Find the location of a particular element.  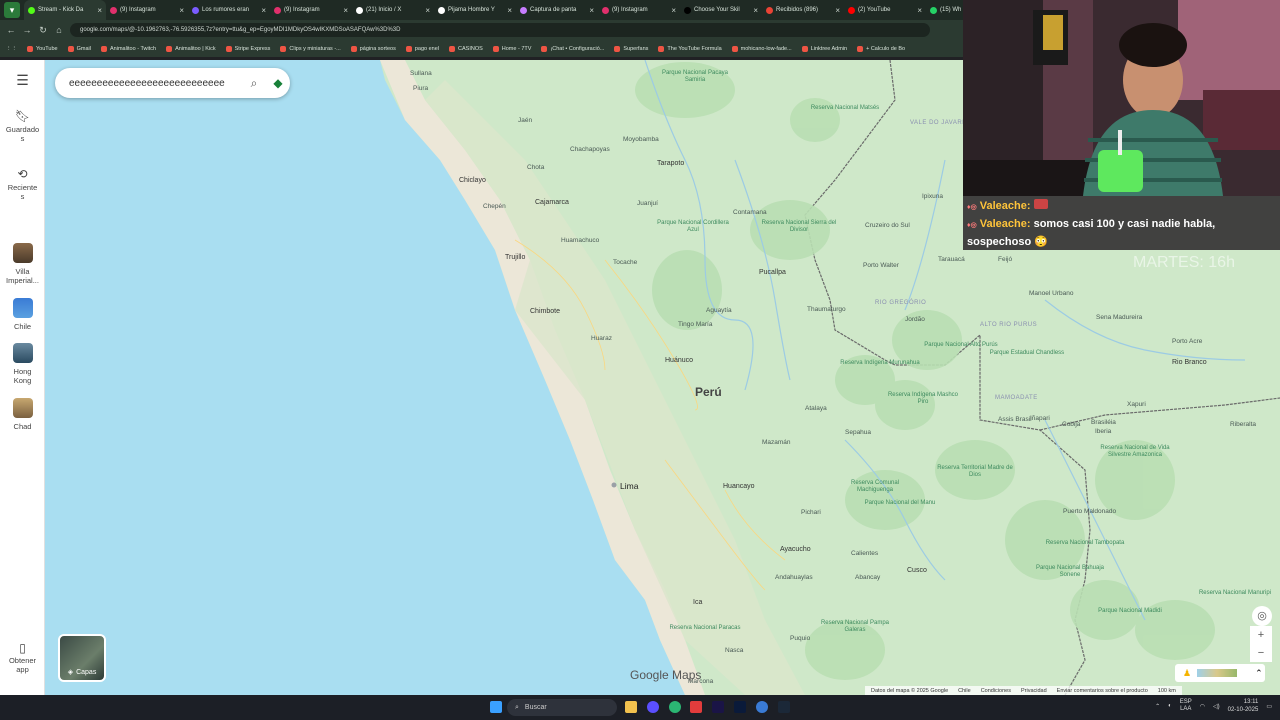

my-location-icon: ◎ is located at coordinates (1262, 616).